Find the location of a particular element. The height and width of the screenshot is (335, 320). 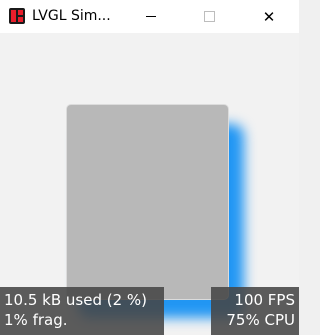

memory-used-text: 10.5 kB used (2 %) is located at coordinates (76, 300).